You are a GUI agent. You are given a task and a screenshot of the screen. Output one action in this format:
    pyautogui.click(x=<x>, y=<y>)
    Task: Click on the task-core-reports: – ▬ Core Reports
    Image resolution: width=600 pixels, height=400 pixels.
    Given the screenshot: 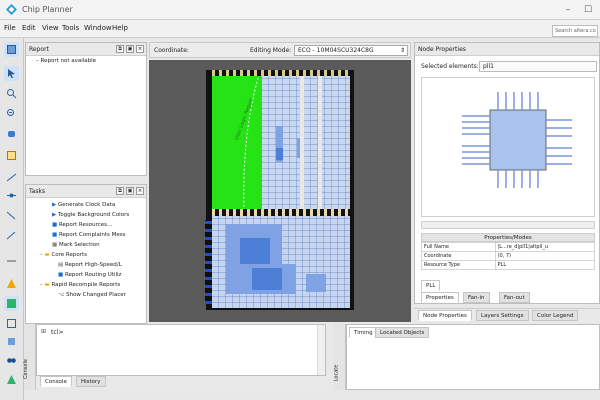 What is the action you would take?
    pyautogui.click(x=86, y=255)
    